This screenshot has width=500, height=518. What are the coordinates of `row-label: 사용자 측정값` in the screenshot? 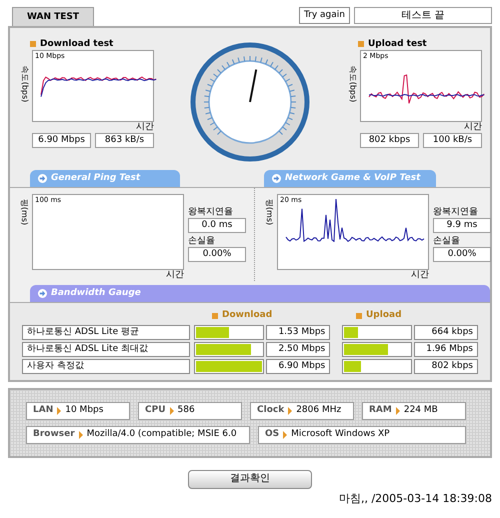 It's located at (106, 366).